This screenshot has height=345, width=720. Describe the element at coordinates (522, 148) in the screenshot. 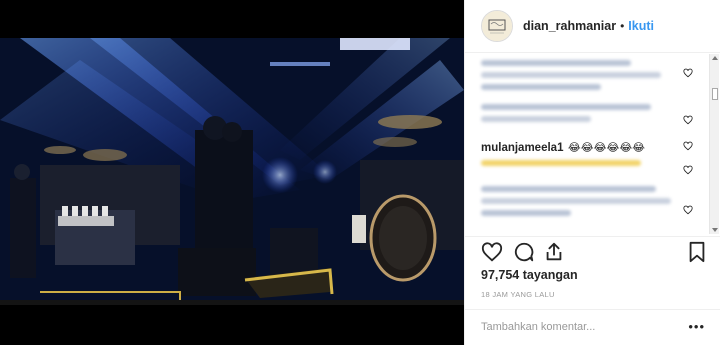

I see `comment-username: mulanjameela1` at that location.